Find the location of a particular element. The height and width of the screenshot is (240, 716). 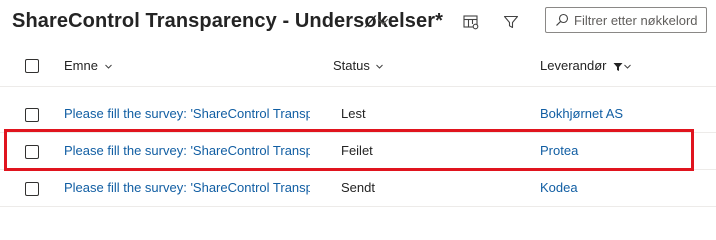

keyword-filter-input is located at coordinates (639, 20).